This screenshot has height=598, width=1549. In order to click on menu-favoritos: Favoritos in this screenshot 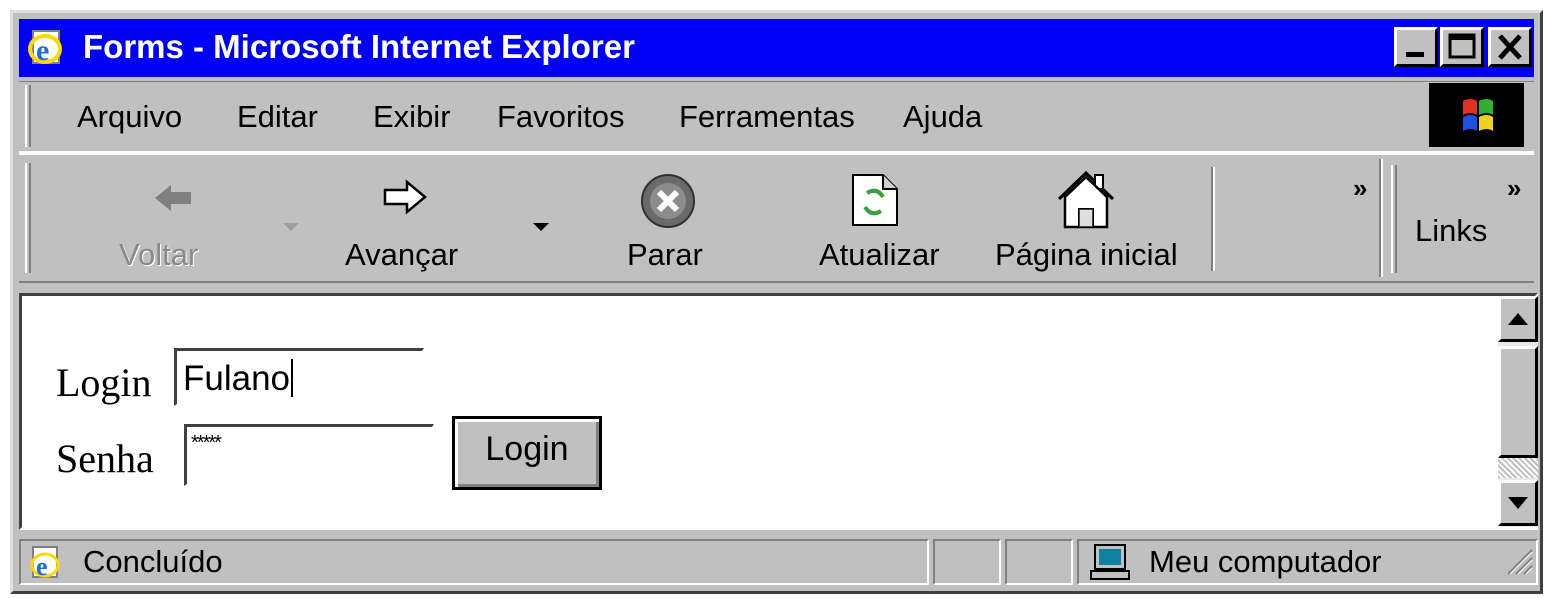, I will do `click(560, 117)`.